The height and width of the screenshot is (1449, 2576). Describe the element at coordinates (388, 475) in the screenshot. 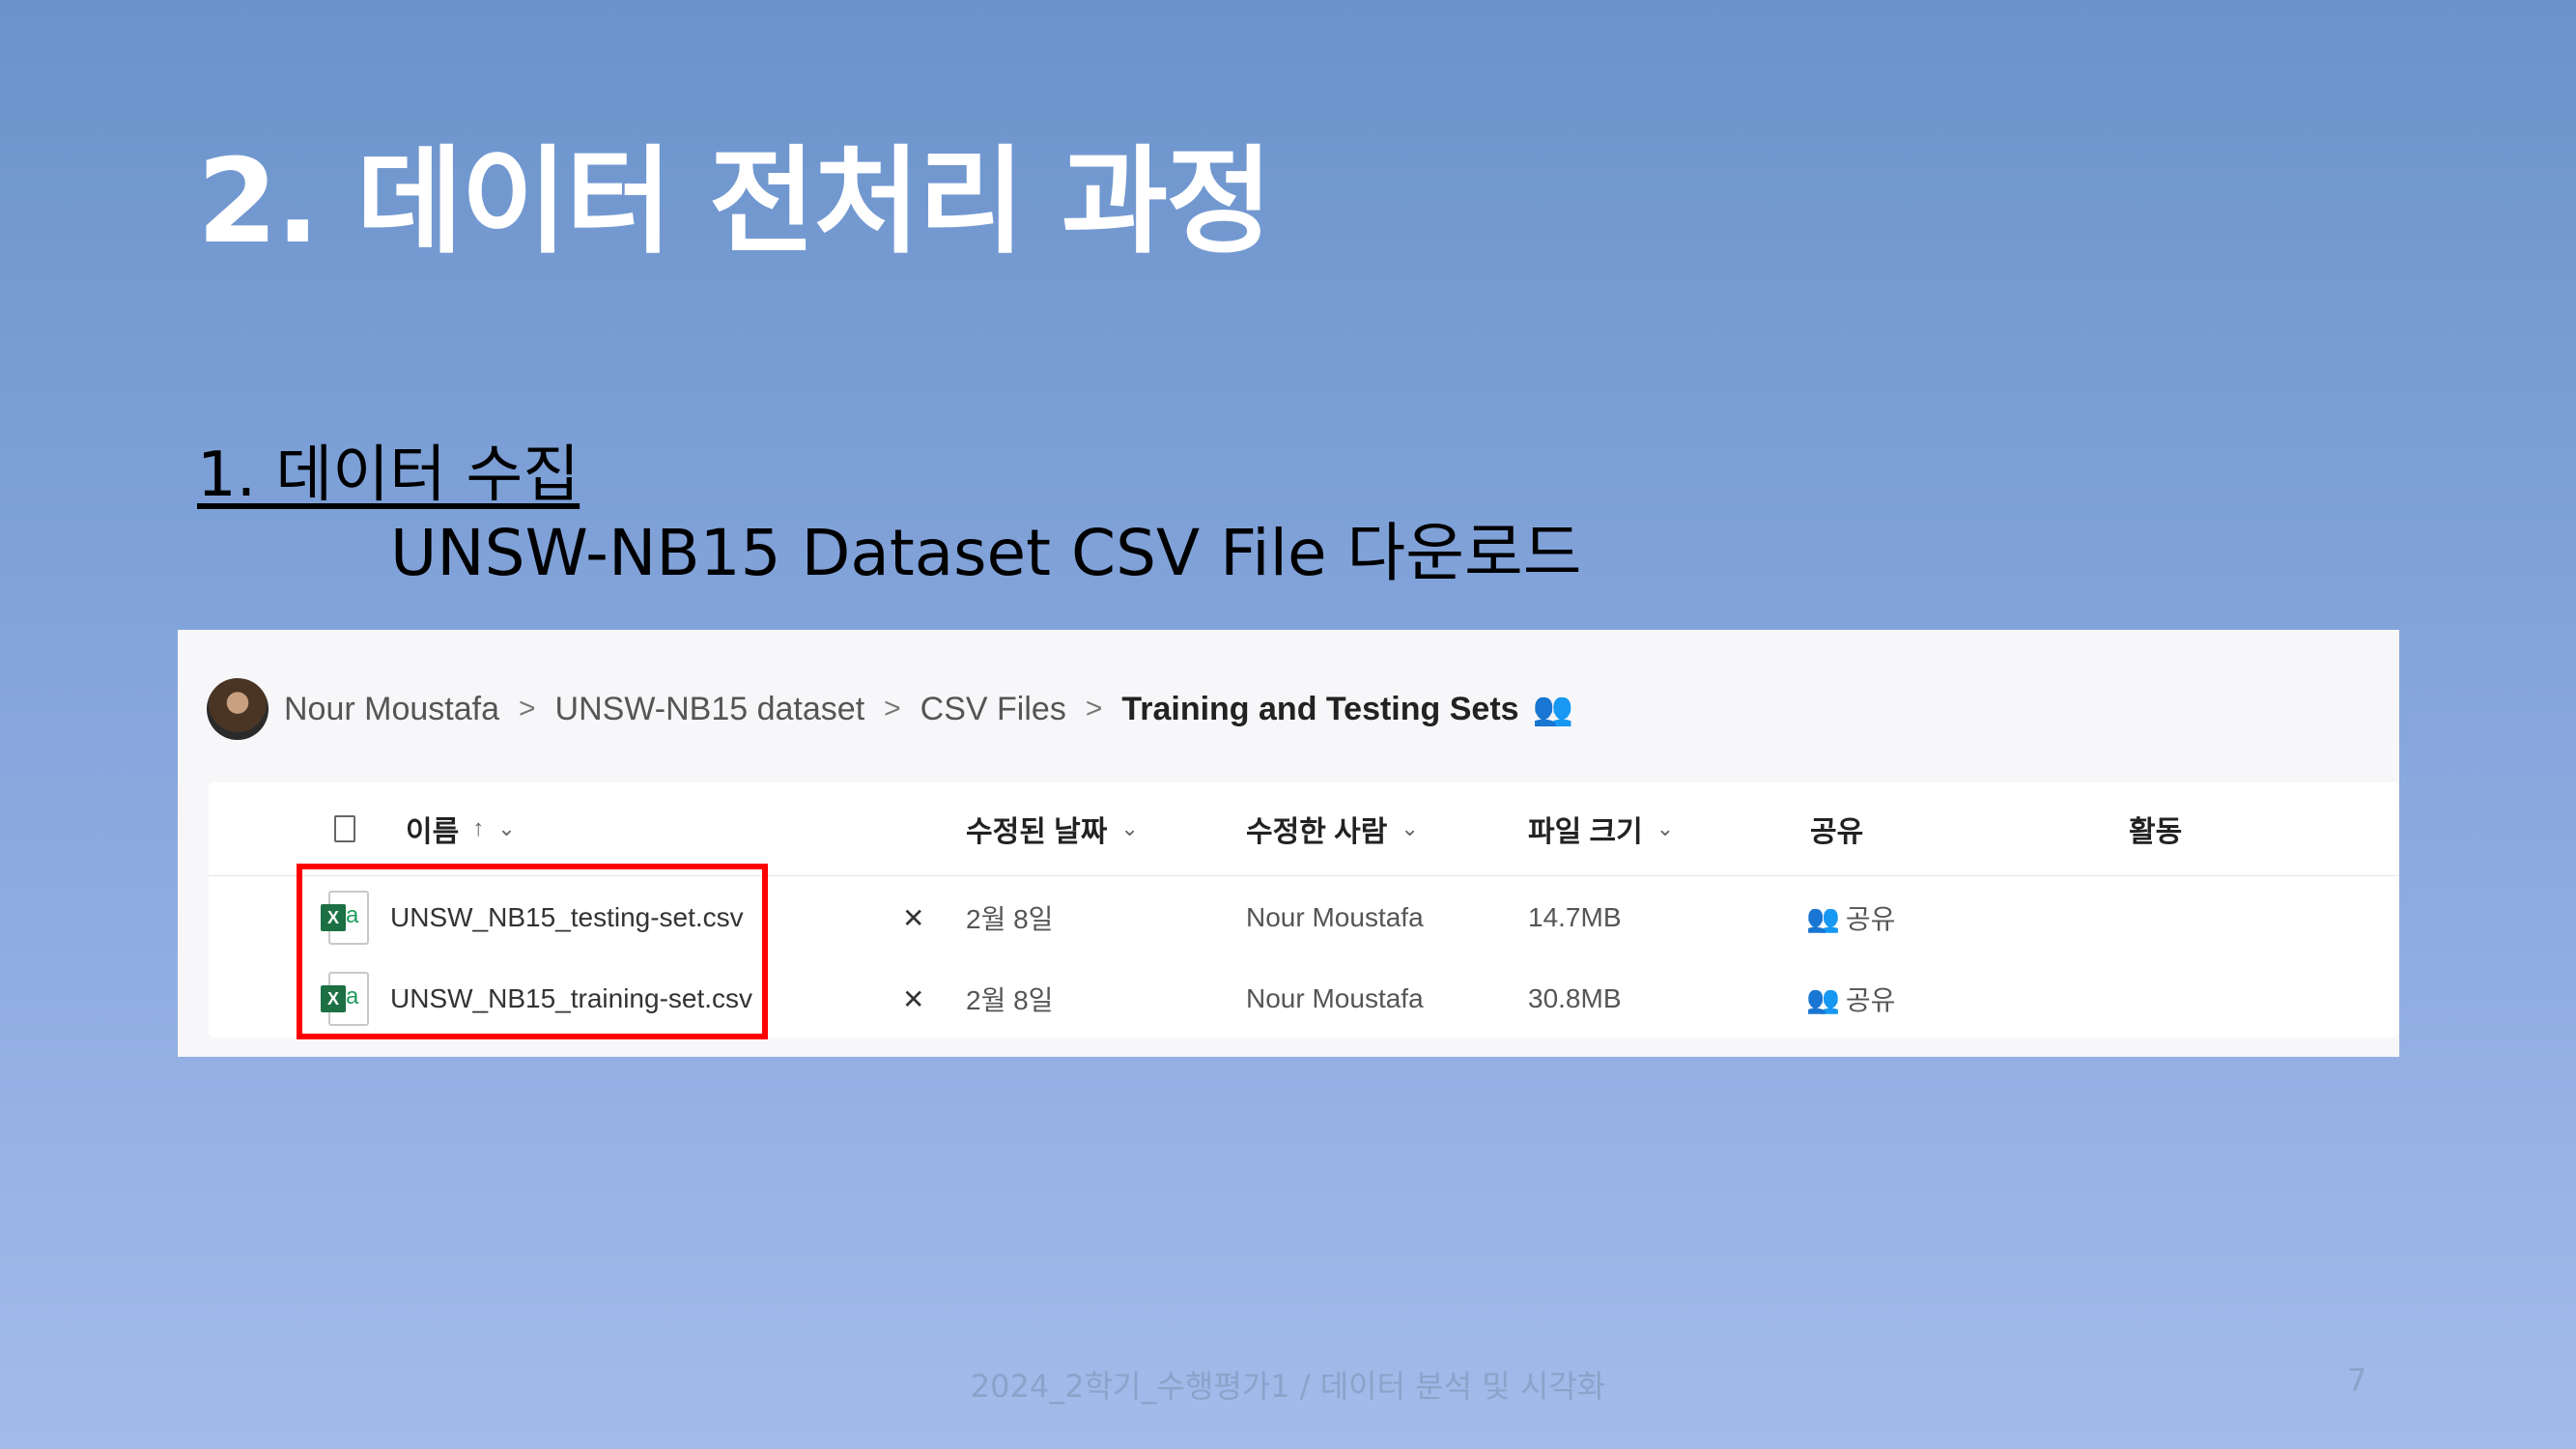

I see `section-heading: 1. 데이터 수집` at that location.